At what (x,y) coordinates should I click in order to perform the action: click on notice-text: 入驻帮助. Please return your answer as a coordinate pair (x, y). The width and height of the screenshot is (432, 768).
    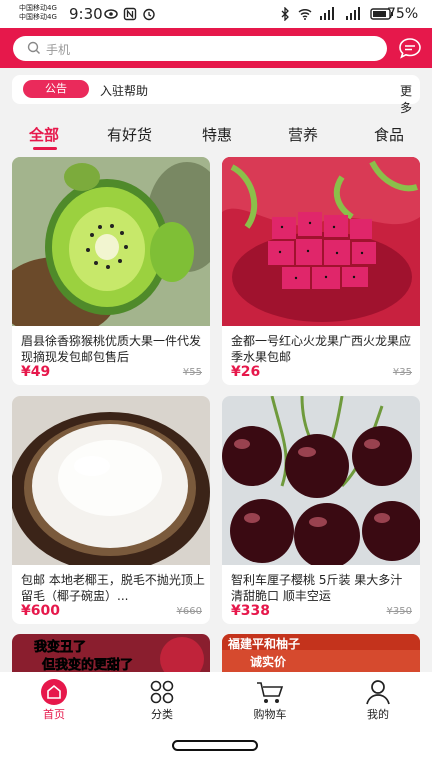
    Looking at the image, I should click on (124, 90).